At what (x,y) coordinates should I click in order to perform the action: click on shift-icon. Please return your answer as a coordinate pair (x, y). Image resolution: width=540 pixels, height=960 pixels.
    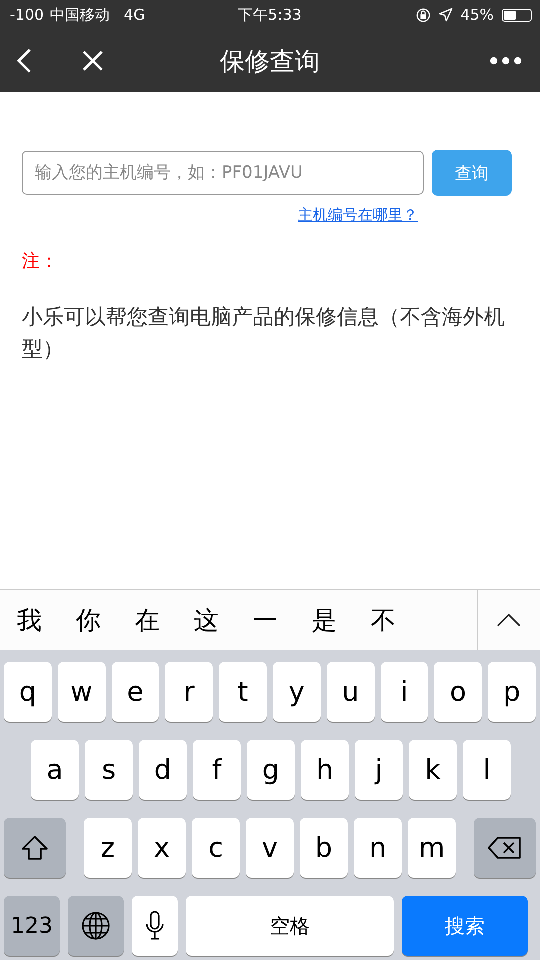
    Looking at the image, I should click on (35, 848).